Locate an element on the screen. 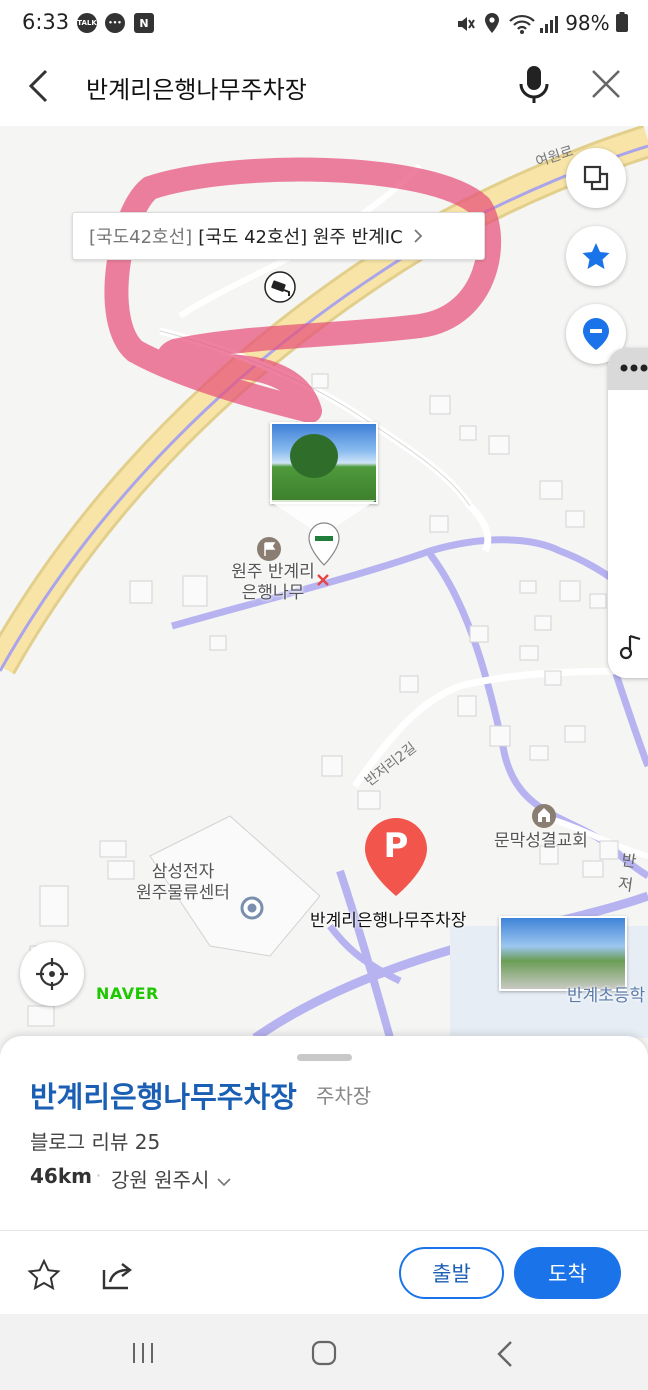 This screenshot has height=1390, width=648. place-title: 반계리은행나무주차장 is located at coordinates (163, 1095).